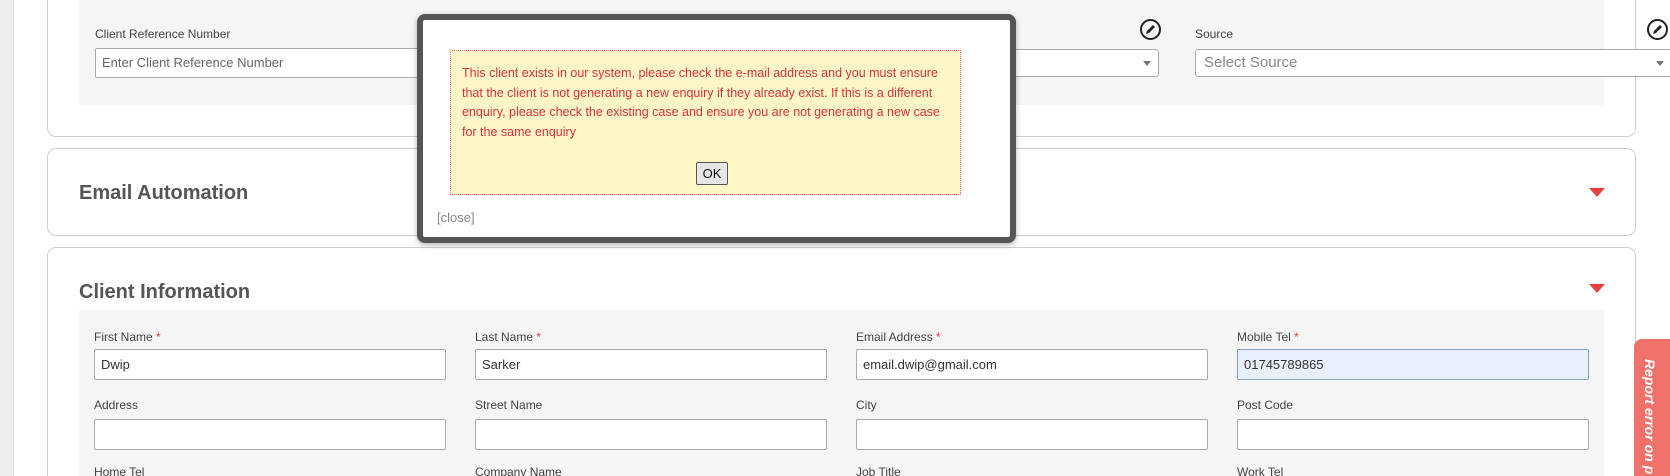  I want to click on ok-button: OK, so click(712, 173).